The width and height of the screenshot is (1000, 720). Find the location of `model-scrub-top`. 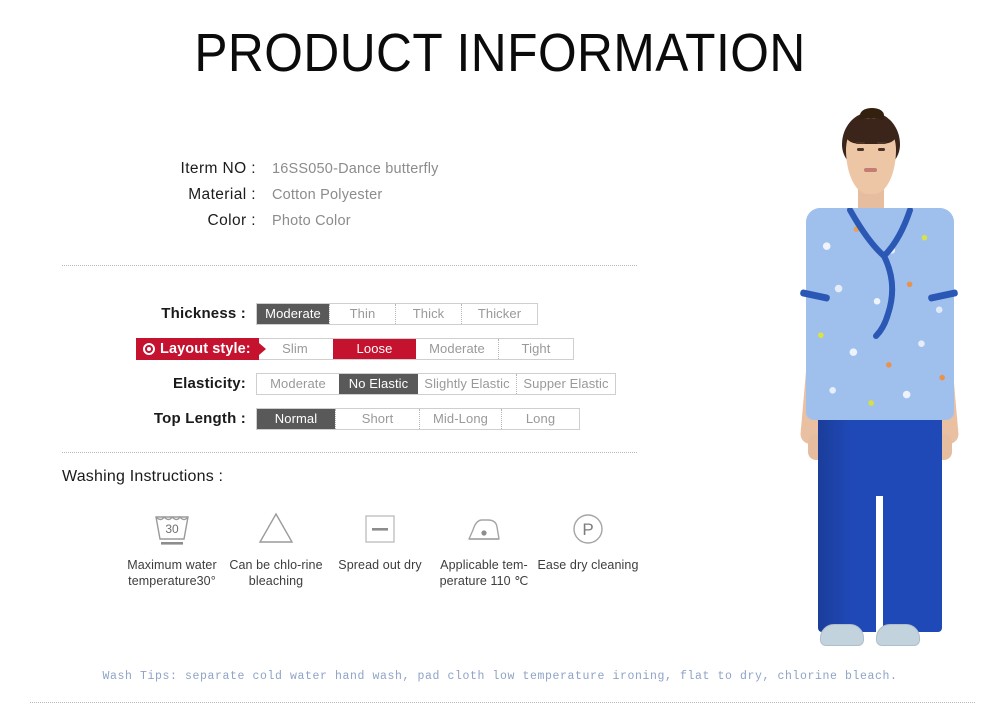

model-scrub-top is located at coordinates (880, 314).